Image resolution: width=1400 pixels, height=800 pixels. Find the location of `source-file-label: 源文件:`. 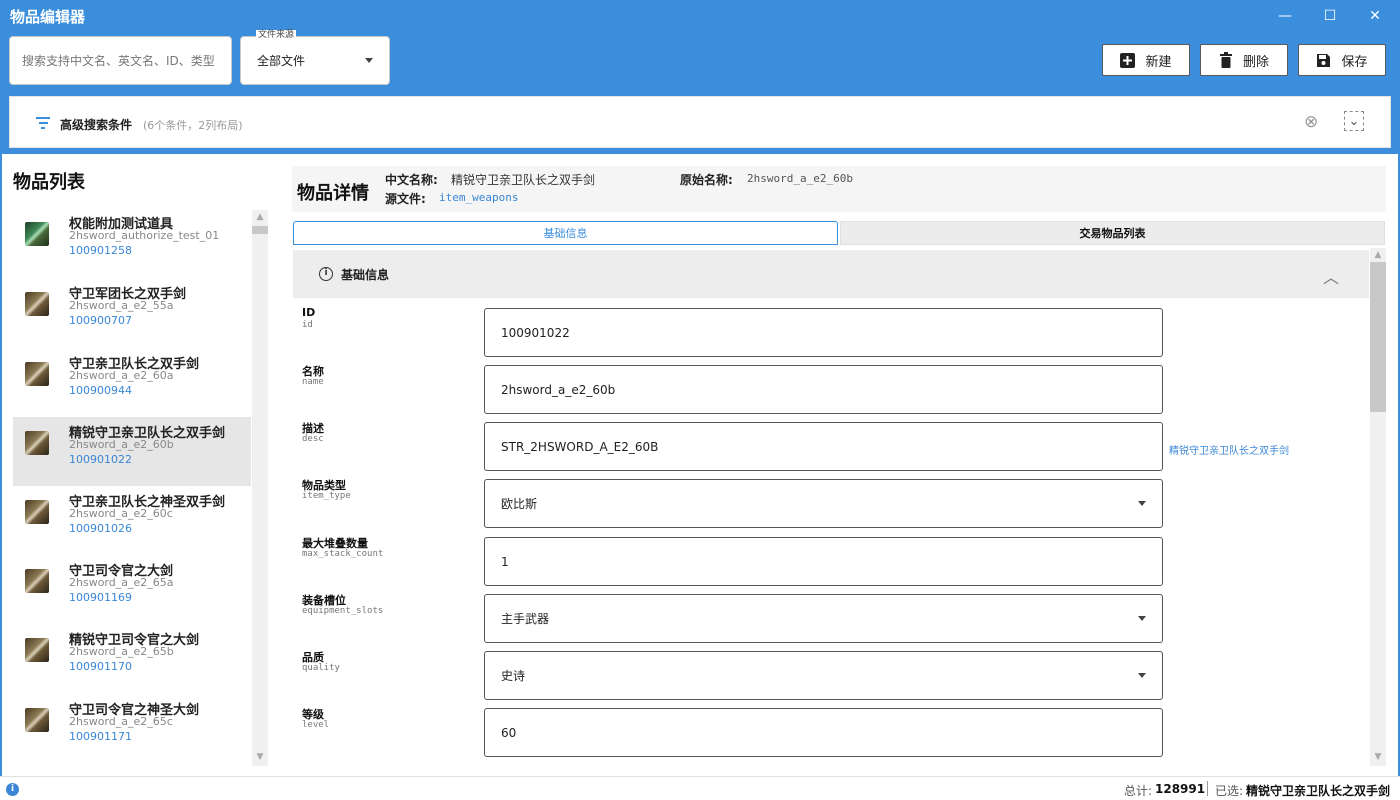

source-file-label: 源文件: is located at coordinates (405, 199).